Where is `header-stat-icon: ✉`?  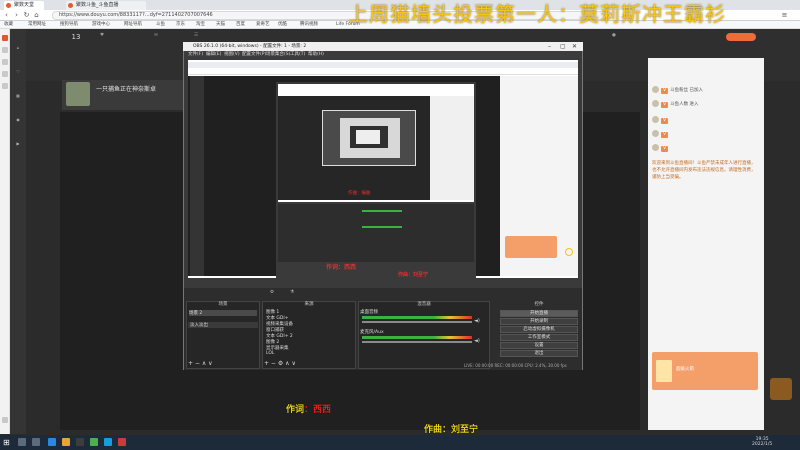 header-stat-icon: ✉ is located at coordinates (156, 35).